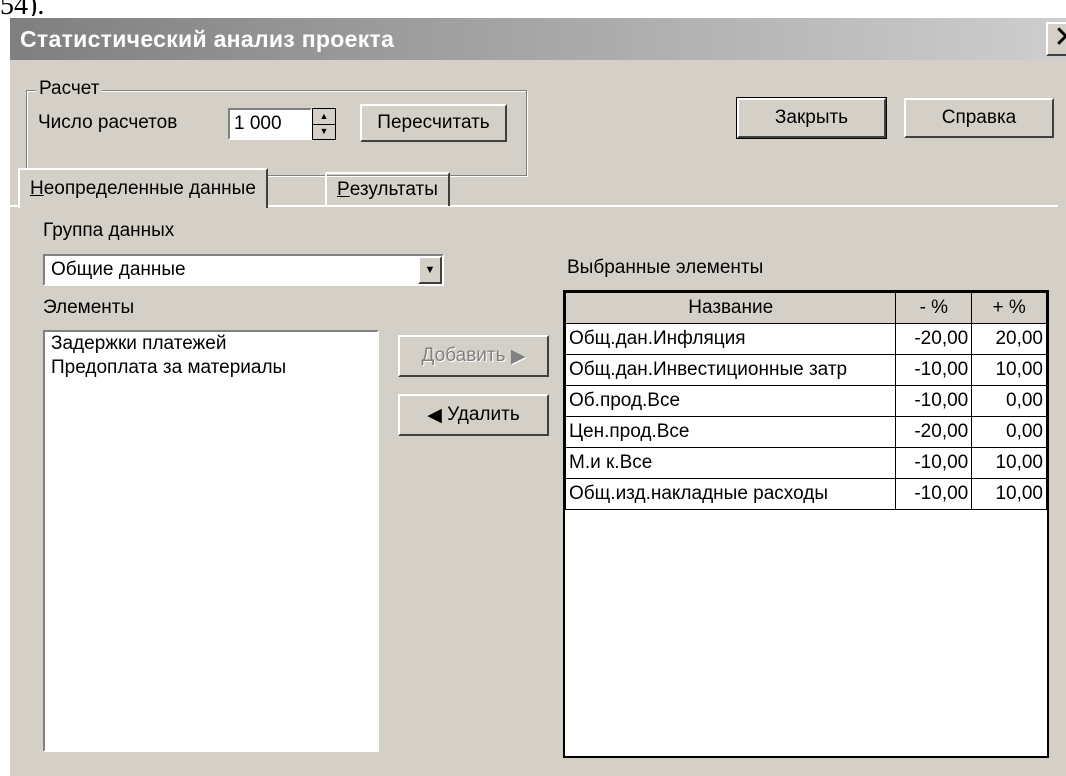 Image resolution: width=1066 pixels, height=776 pixels. What do you see at coordinates (730, 308) in the screenshot?
I see `column-header-name: Название` at bounding box center [730, 308].